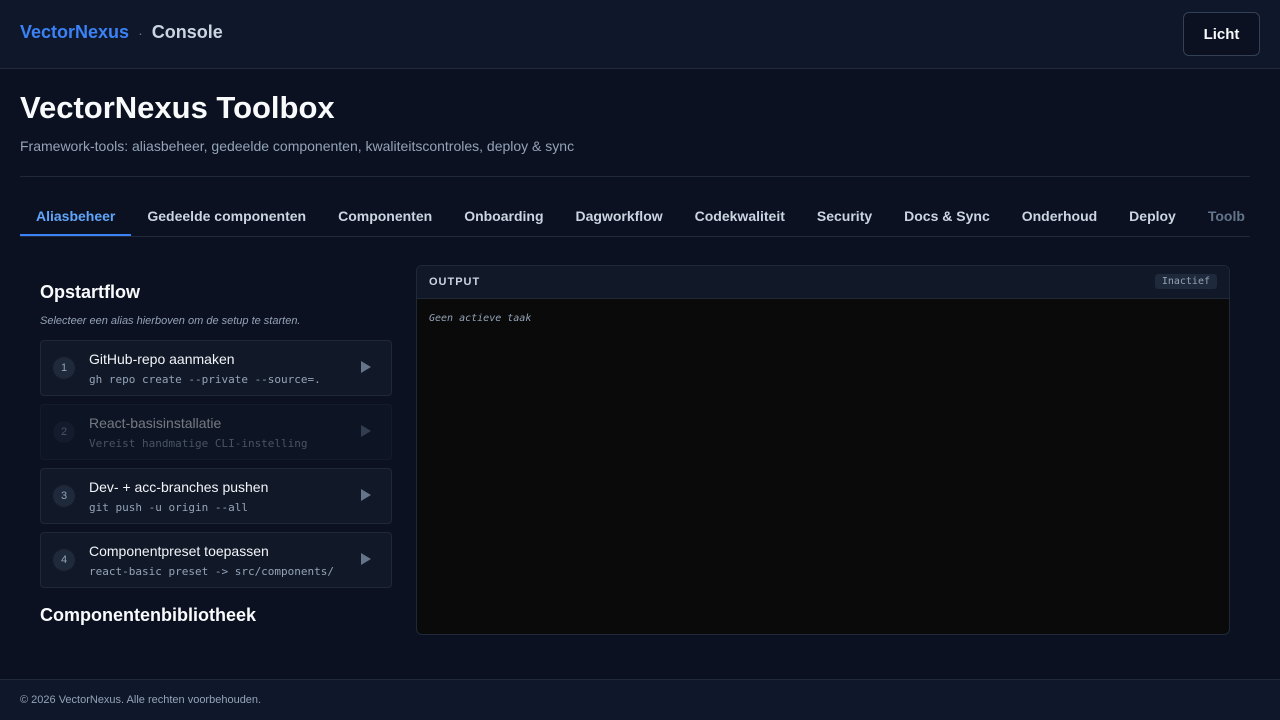 The width and height of the screenshot is (1280, 720). I want to click on step-title: React-basisinstallatie, so click(155, 423).